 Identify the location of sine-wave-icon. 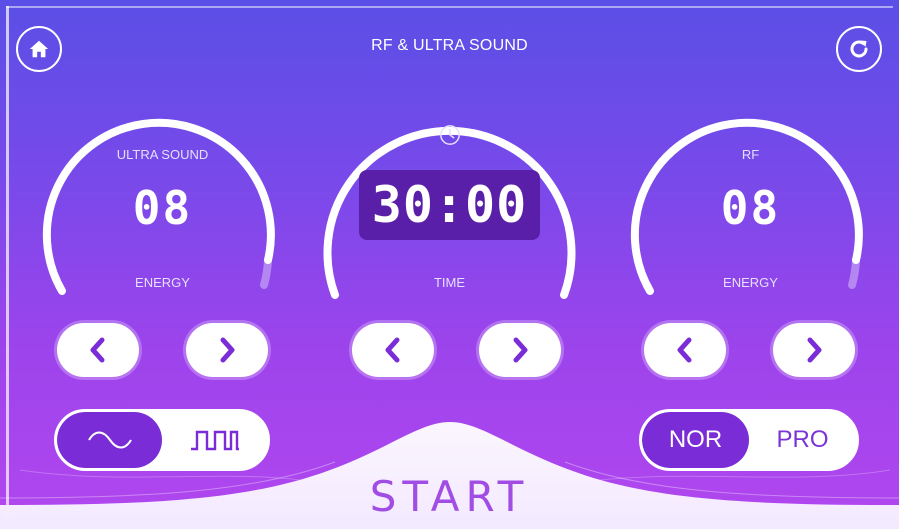
(109, 440).